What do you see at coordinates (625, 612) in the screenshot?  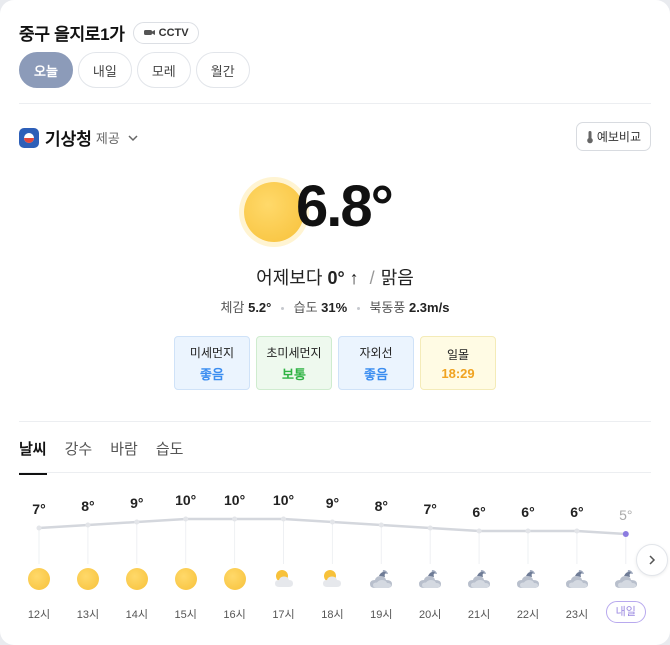 I see `tomorrow-badge: 내일` at bounding box center [625, 612].